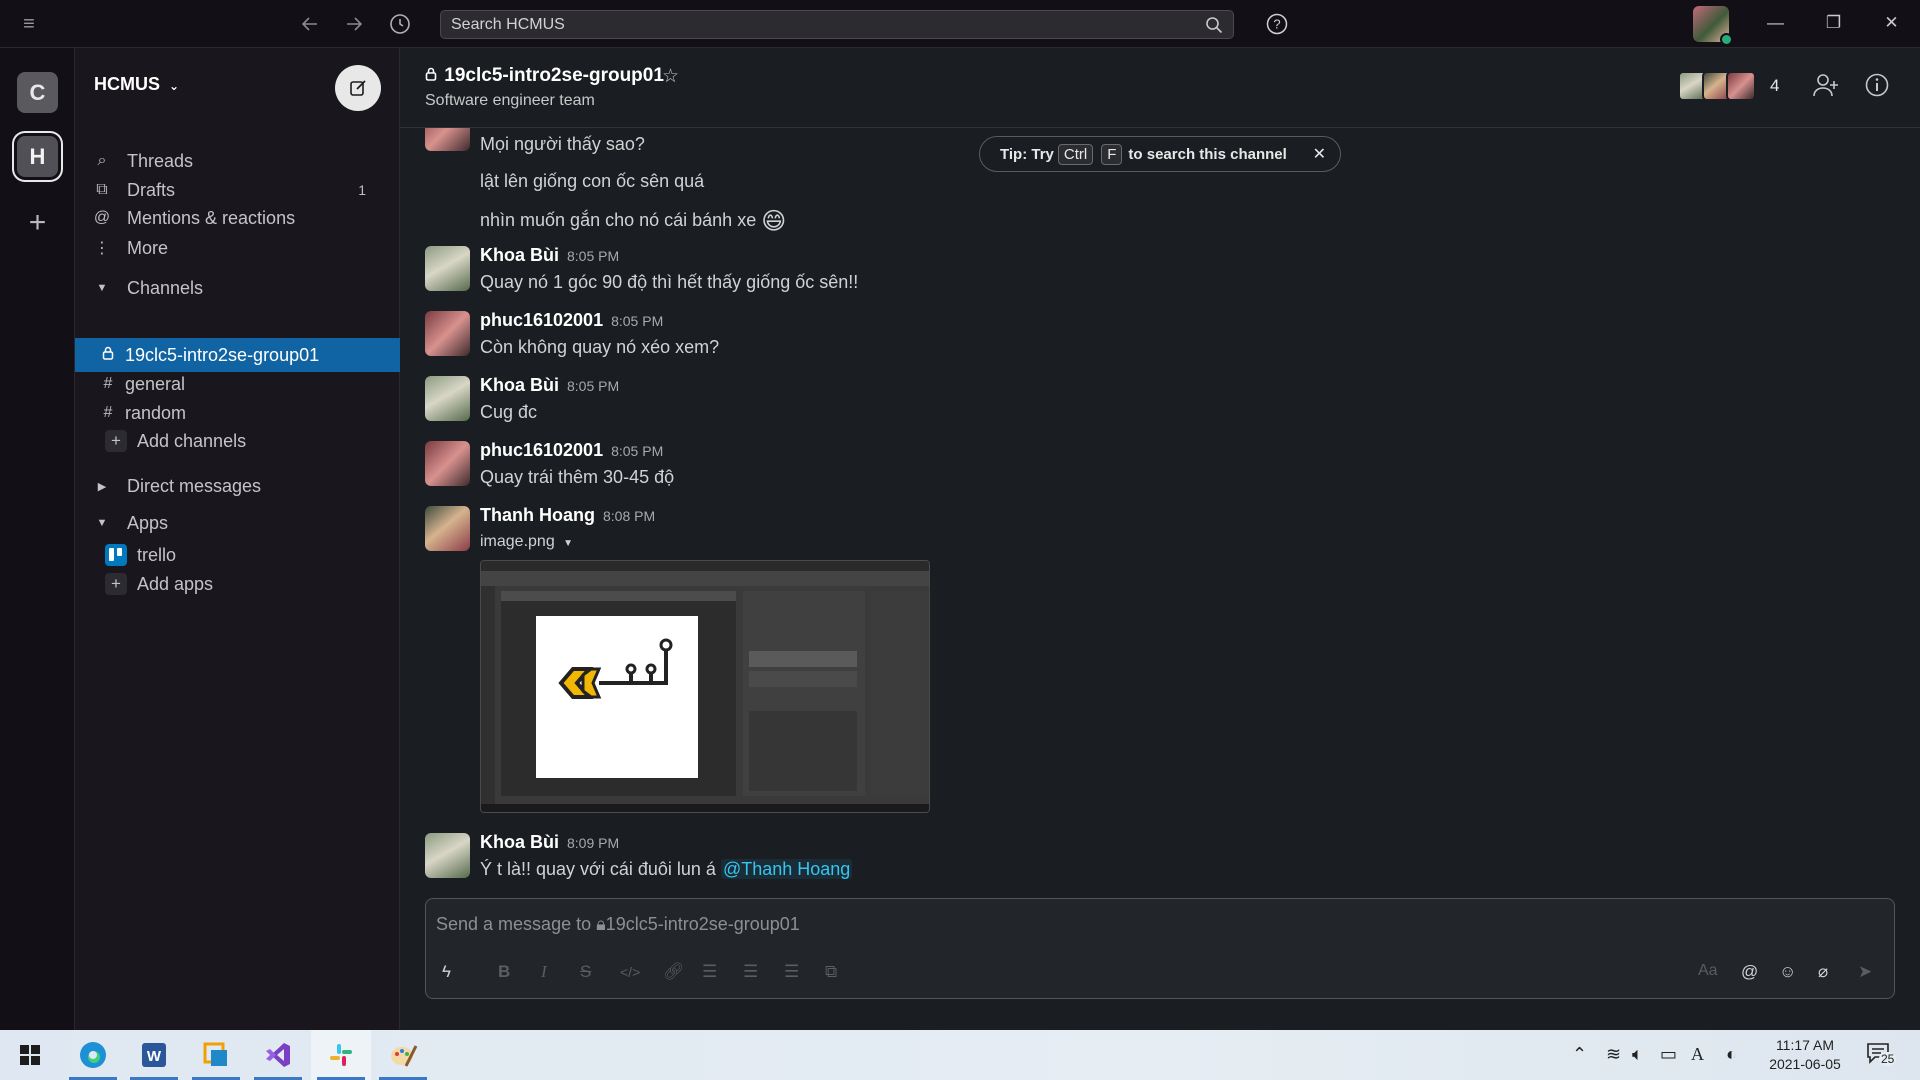  I want to click on shortcuts-lightning-icon: ϟ, so click(446, 972).